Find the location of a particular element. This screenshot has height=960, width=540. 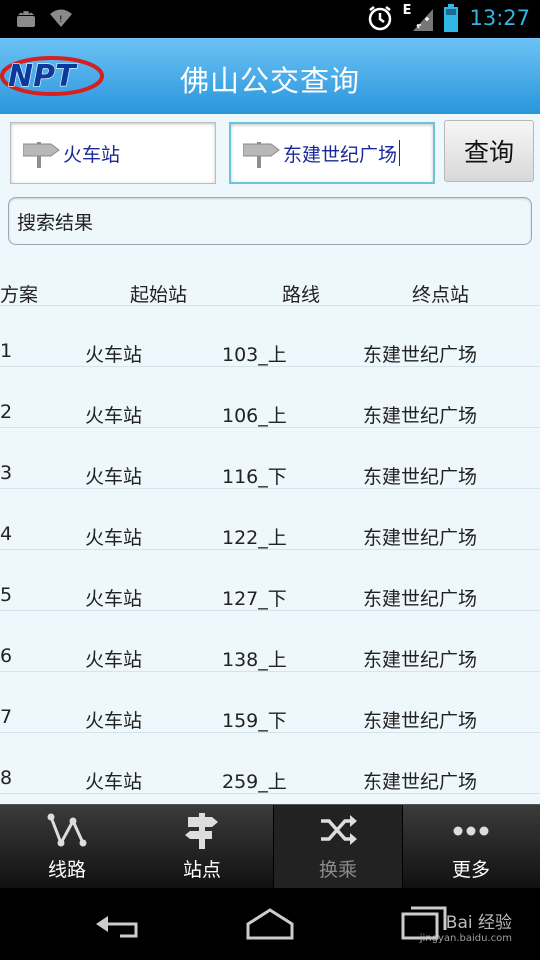

to-station-value: 东建世纪广场 is located at coordinates (340, 154).